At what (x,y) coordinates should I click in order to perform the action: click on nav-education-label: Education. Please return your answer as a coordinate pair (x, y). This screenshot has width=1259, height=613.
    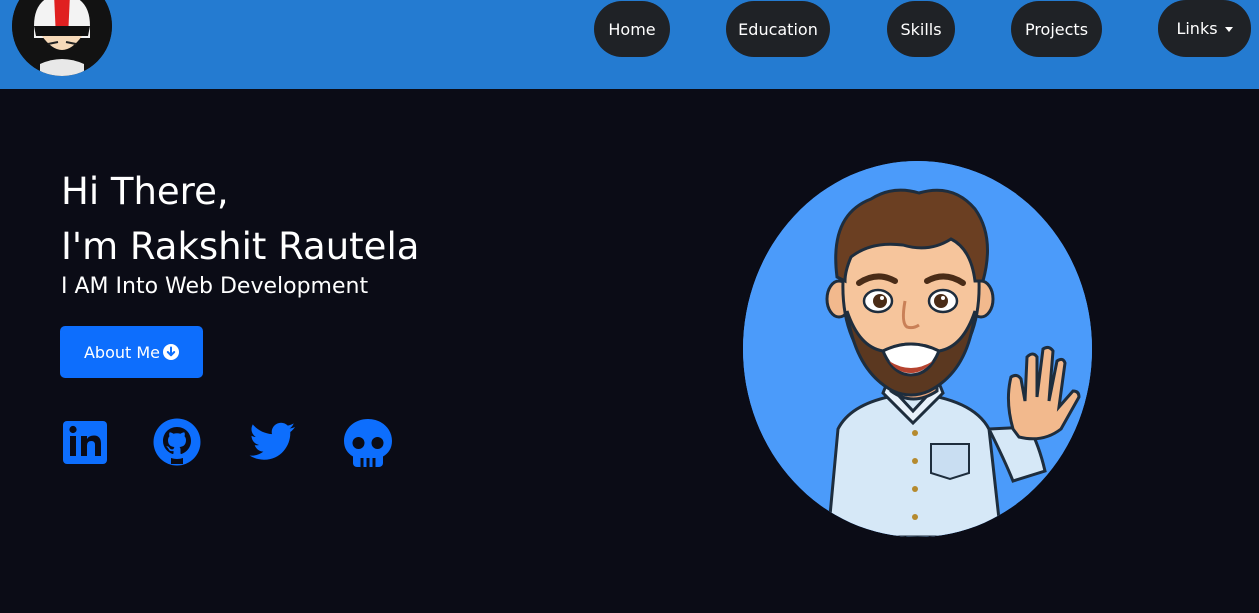
    Looking at the image, I should click on (778, 29).